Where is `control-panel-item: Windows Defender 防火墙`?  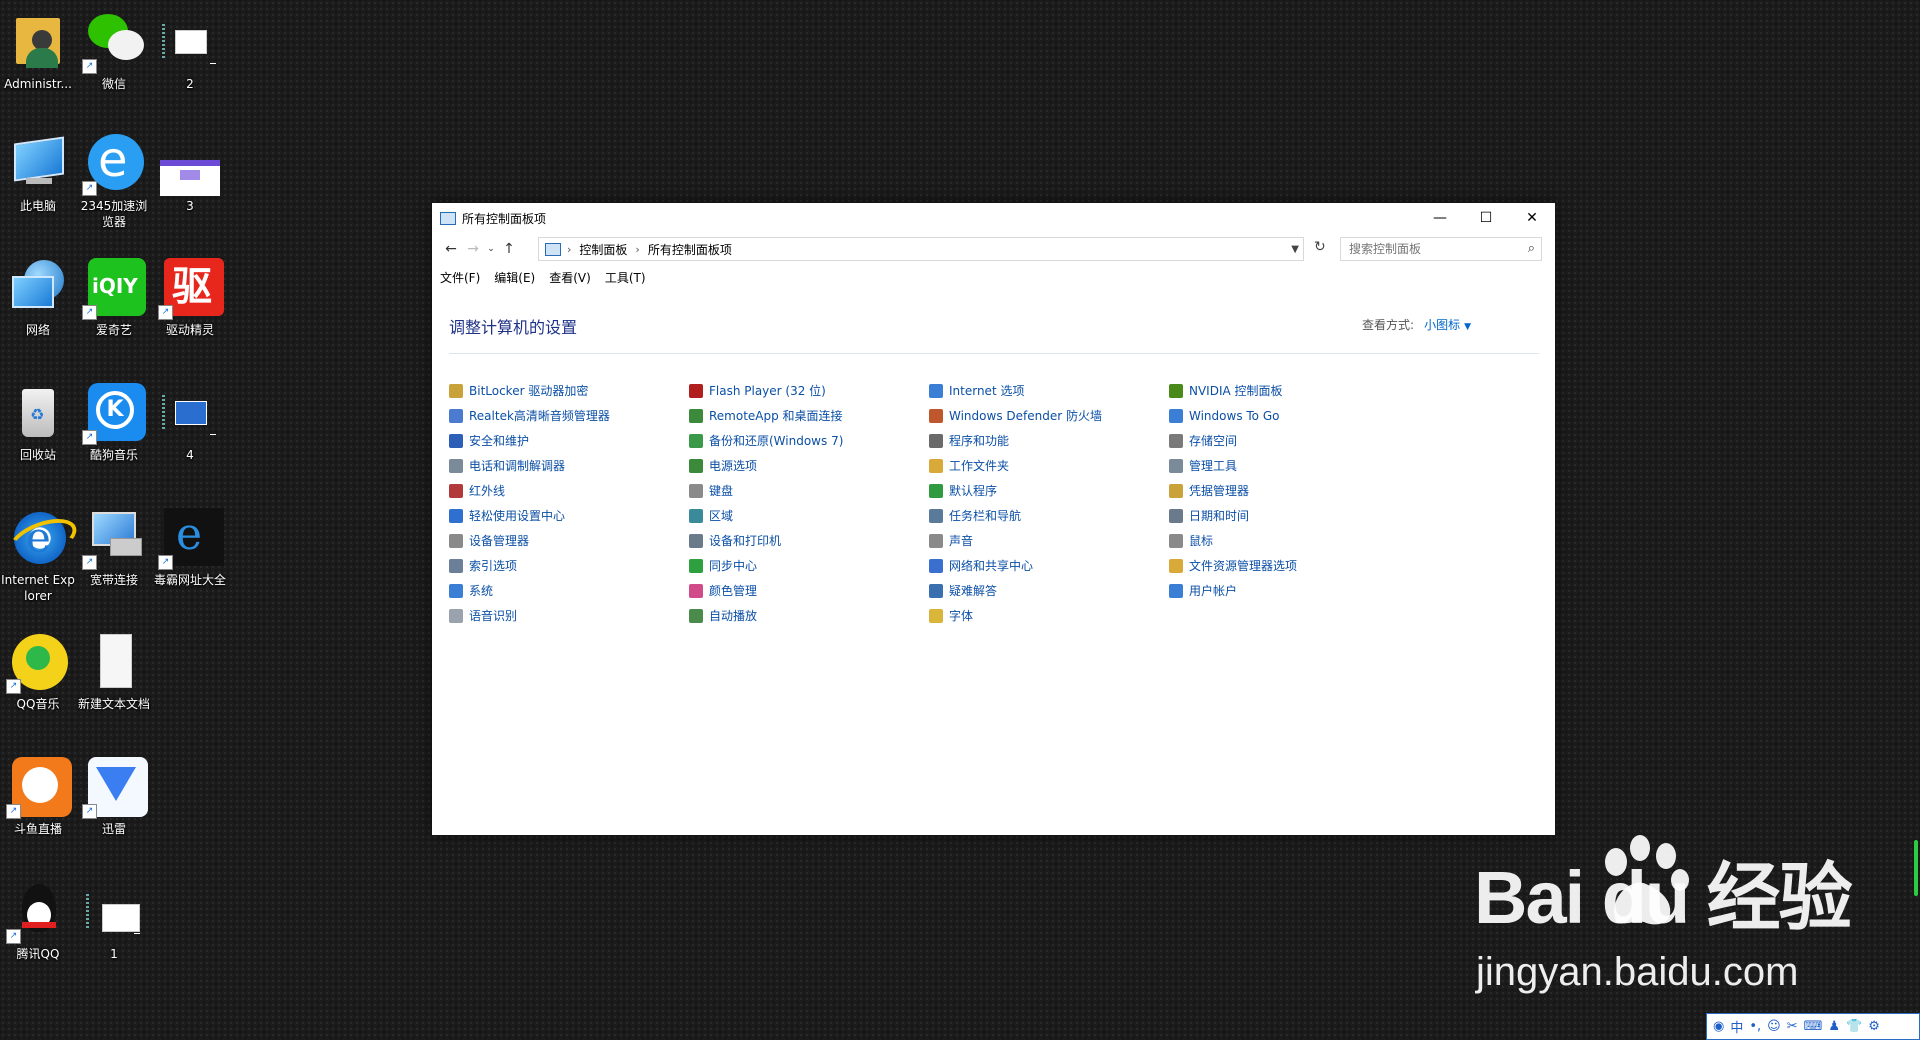
control-panel-item: Windows Defender 防火墙 is located at coordinates (1049, 415).